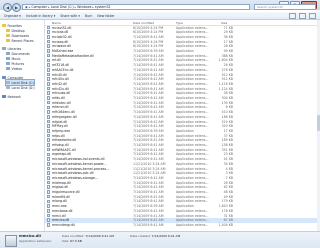 The width and height of the screenshot is (320, 248). I want to click on breadcrumb-computer: Computer, so click(39, 7).